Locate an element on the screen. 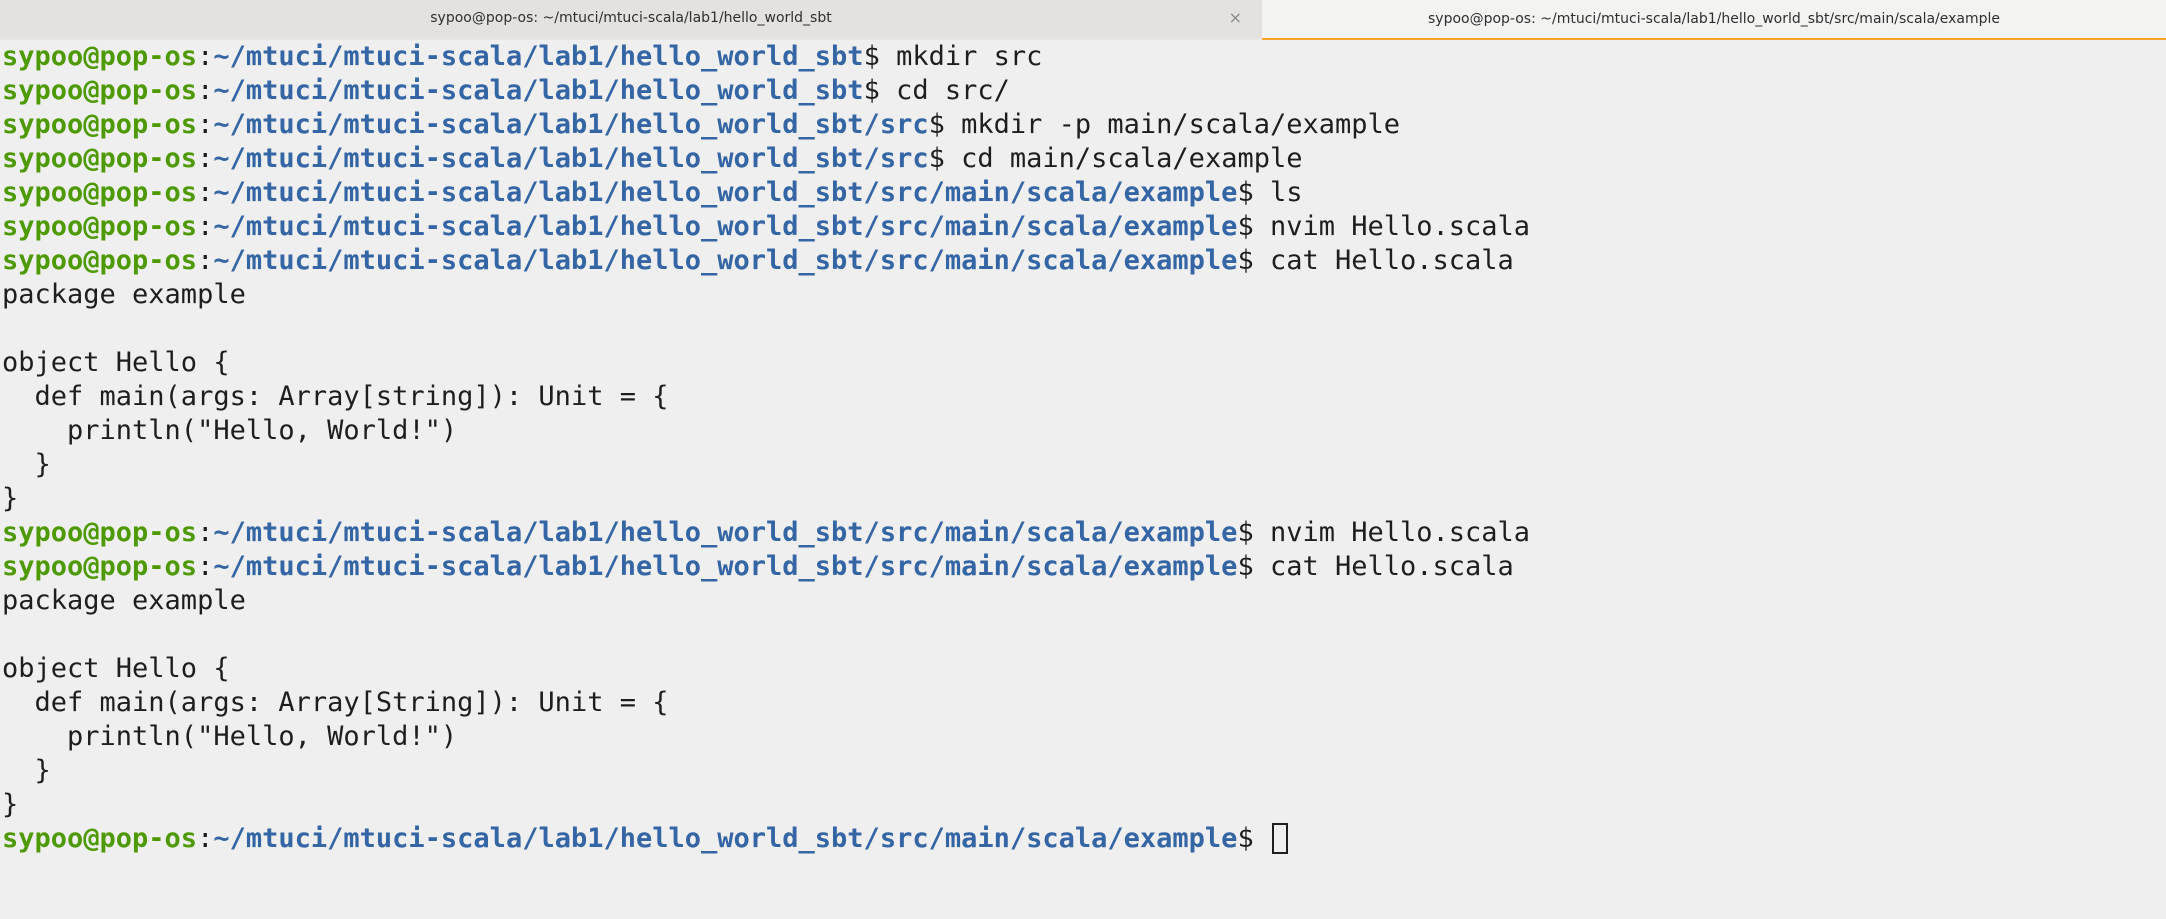  output-line: def main(args: Array[string]): Unit = { is located at coordinates (1084, 397).